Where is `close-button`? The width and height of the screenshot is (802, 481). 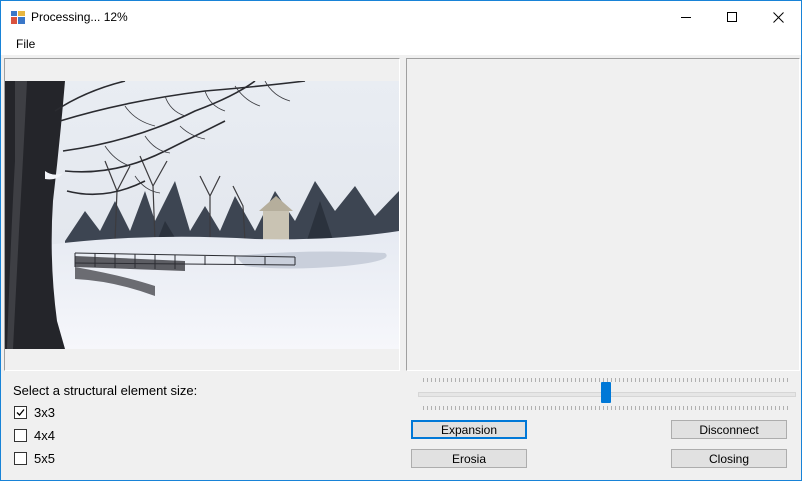 close-button is located at coordinates (778, 17).